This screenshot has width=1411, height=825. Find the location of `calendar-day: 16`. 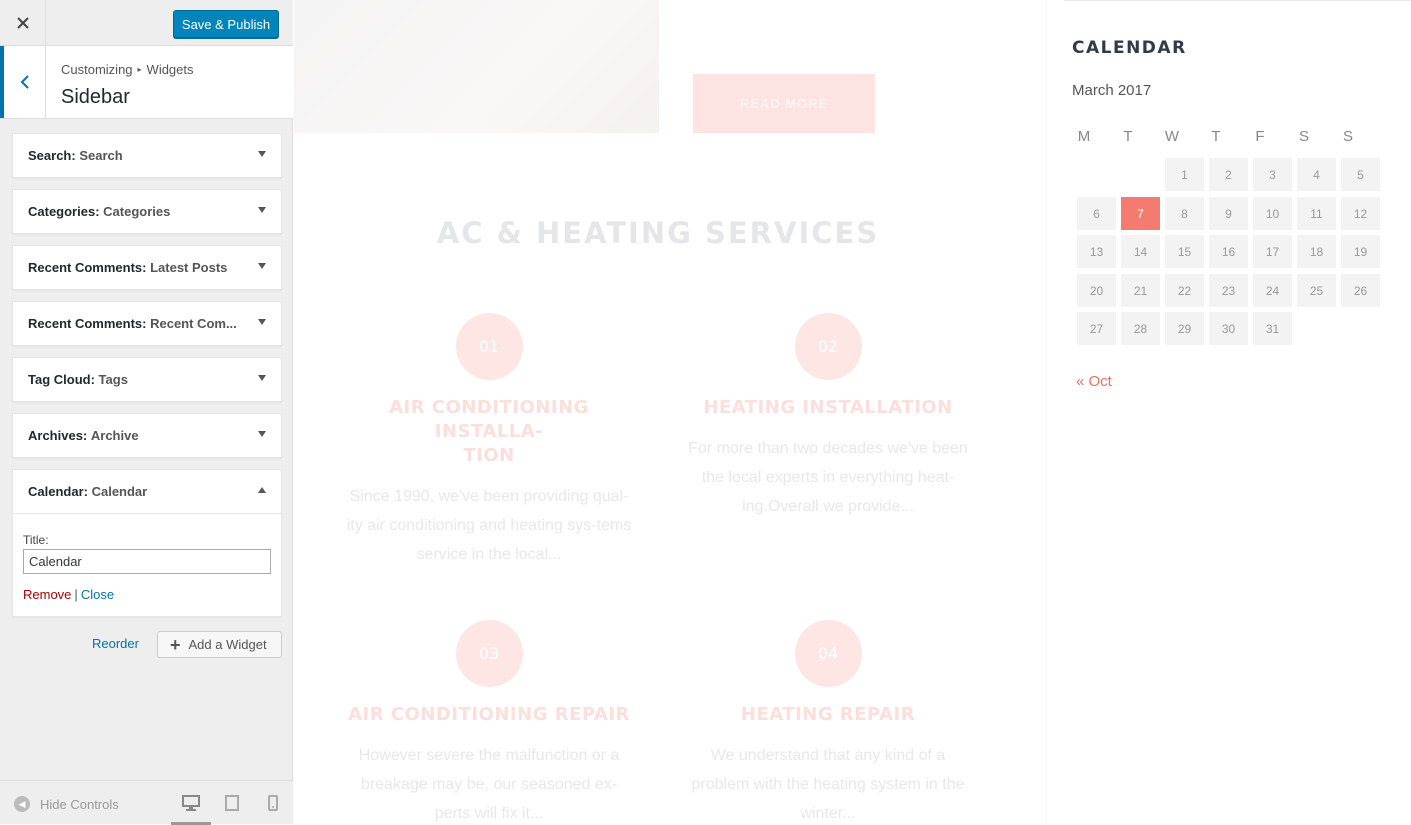

calendar-day: 16 is located at coordinates (1228, 251).